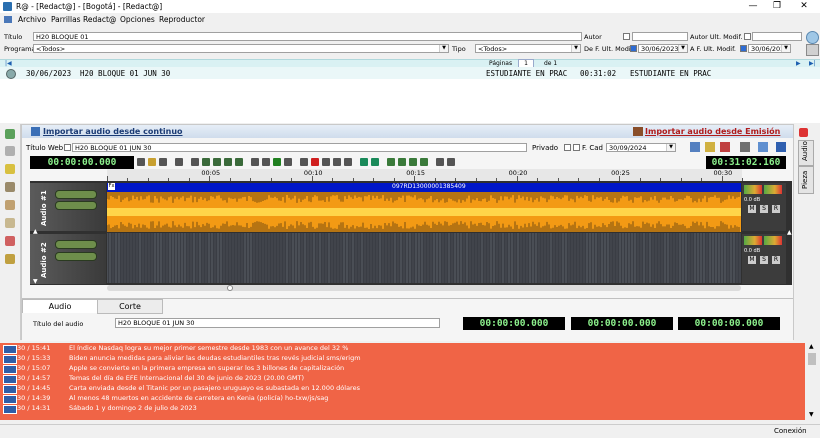 This screenshot has width=820, height=438. I want to click on autor-input, so click(660, 36).